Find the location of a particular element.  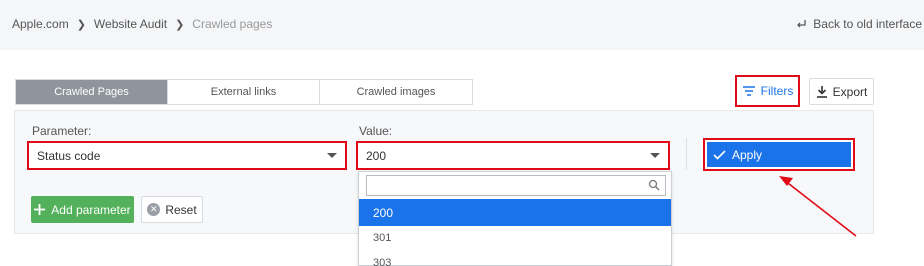

divider is located at coordinates (686, 154).